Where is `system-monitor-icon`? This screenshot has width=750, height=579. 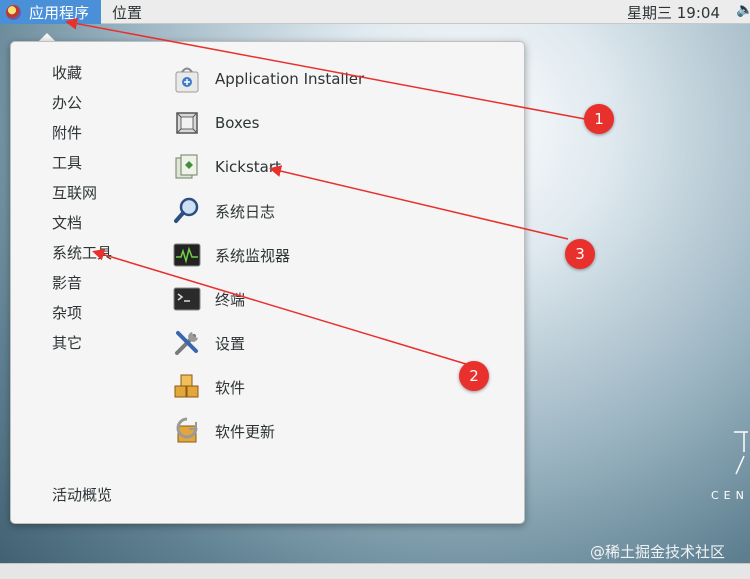
system-monitor-icon is located at coordinates (187, 255).